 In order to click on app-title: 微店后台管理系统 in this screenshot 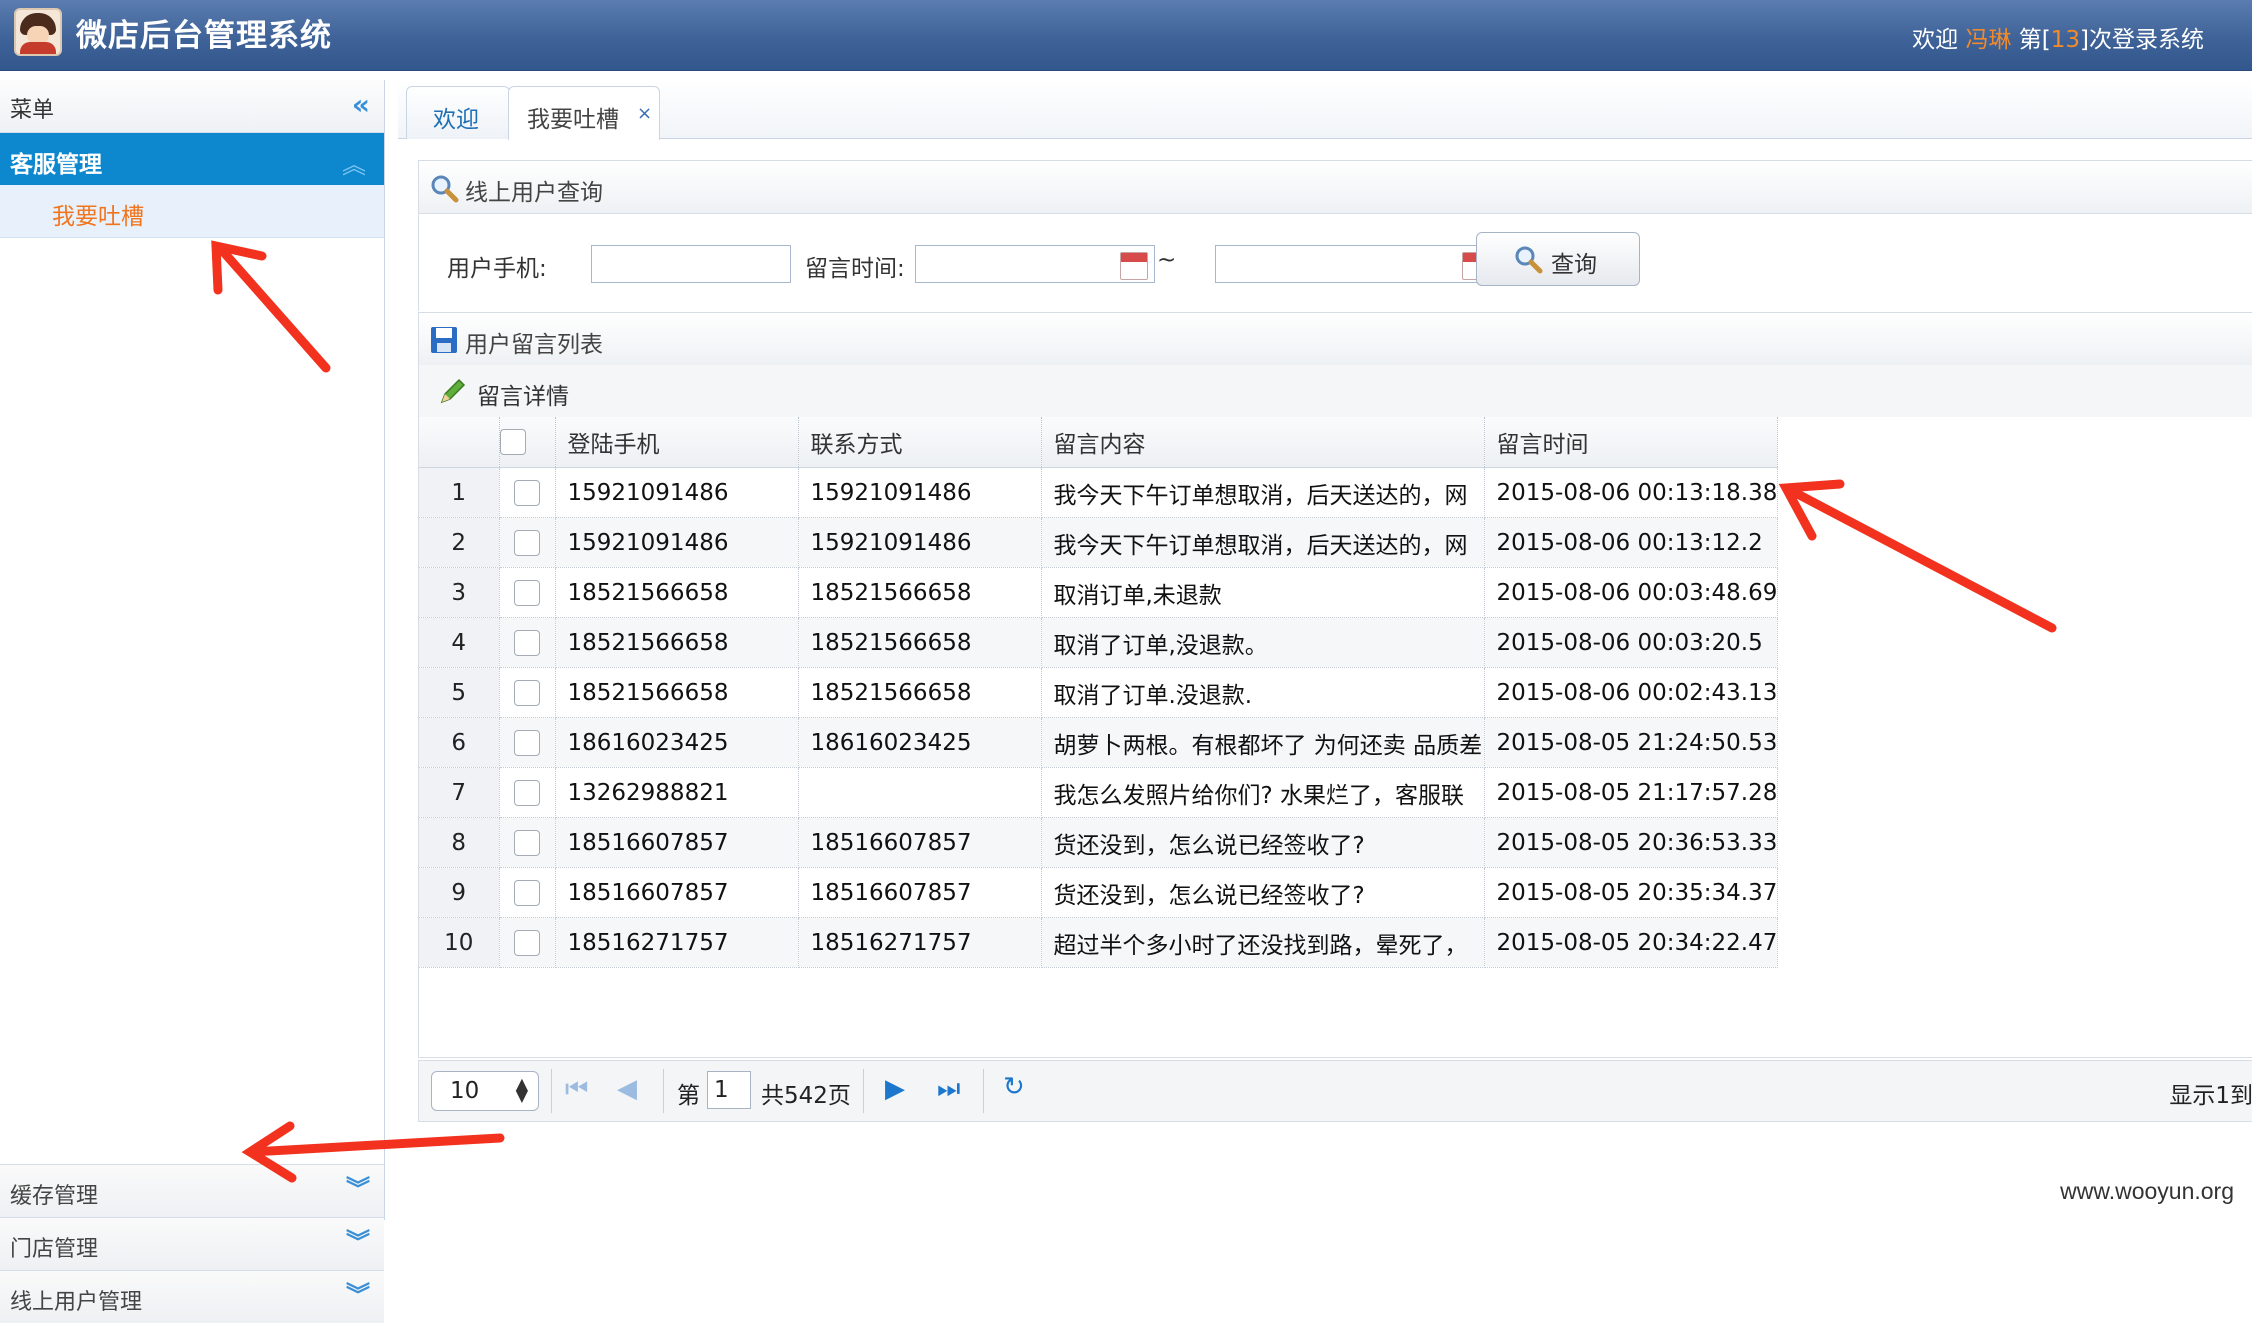, I will do `click(204, 36)`.